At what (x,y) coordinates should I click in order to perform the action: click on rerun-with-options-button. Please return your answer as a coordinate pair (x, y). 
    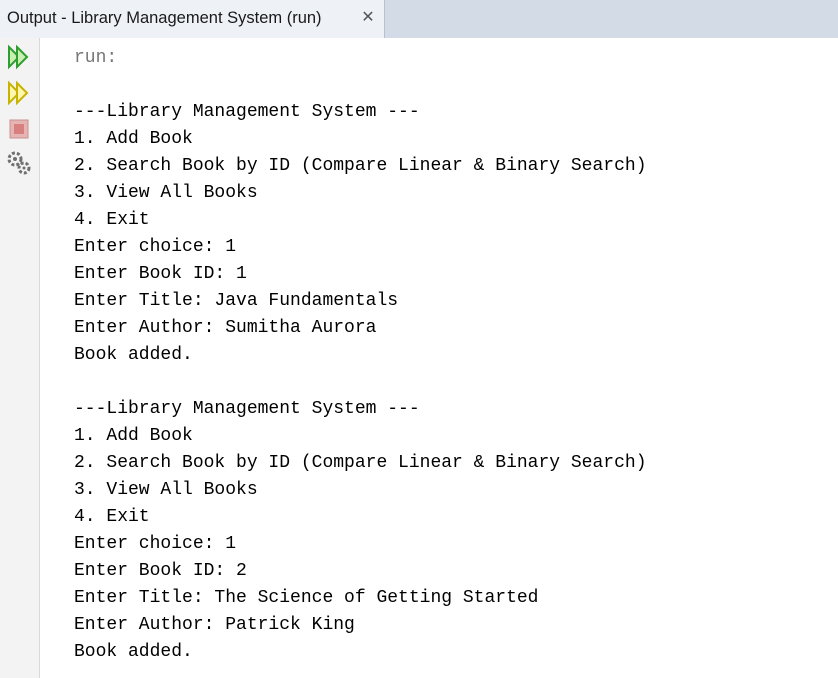
    Looking at the image, I should click on (19, 93).